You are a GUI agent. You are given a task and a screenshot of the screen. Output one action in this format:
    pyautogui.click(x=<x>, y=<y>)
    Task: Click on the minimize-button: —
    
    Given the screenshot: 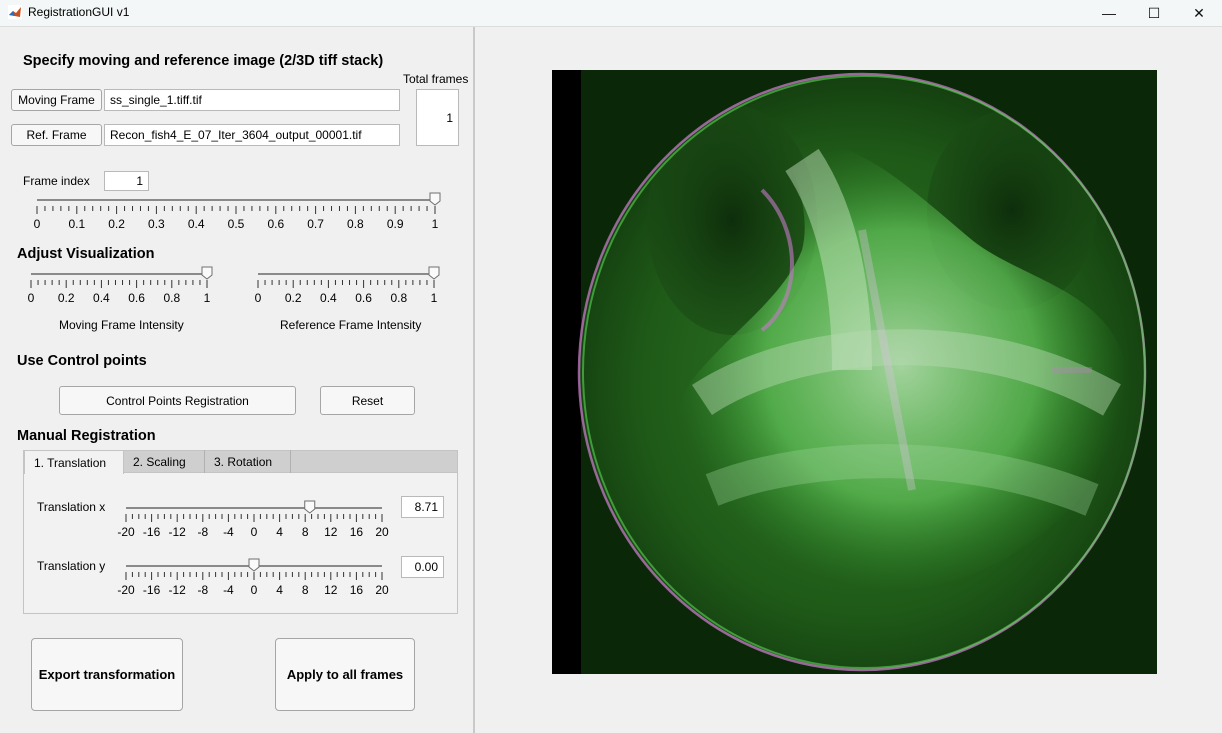 What is the action you would take?
    pyautogui.click(x=1109, y=13)
    